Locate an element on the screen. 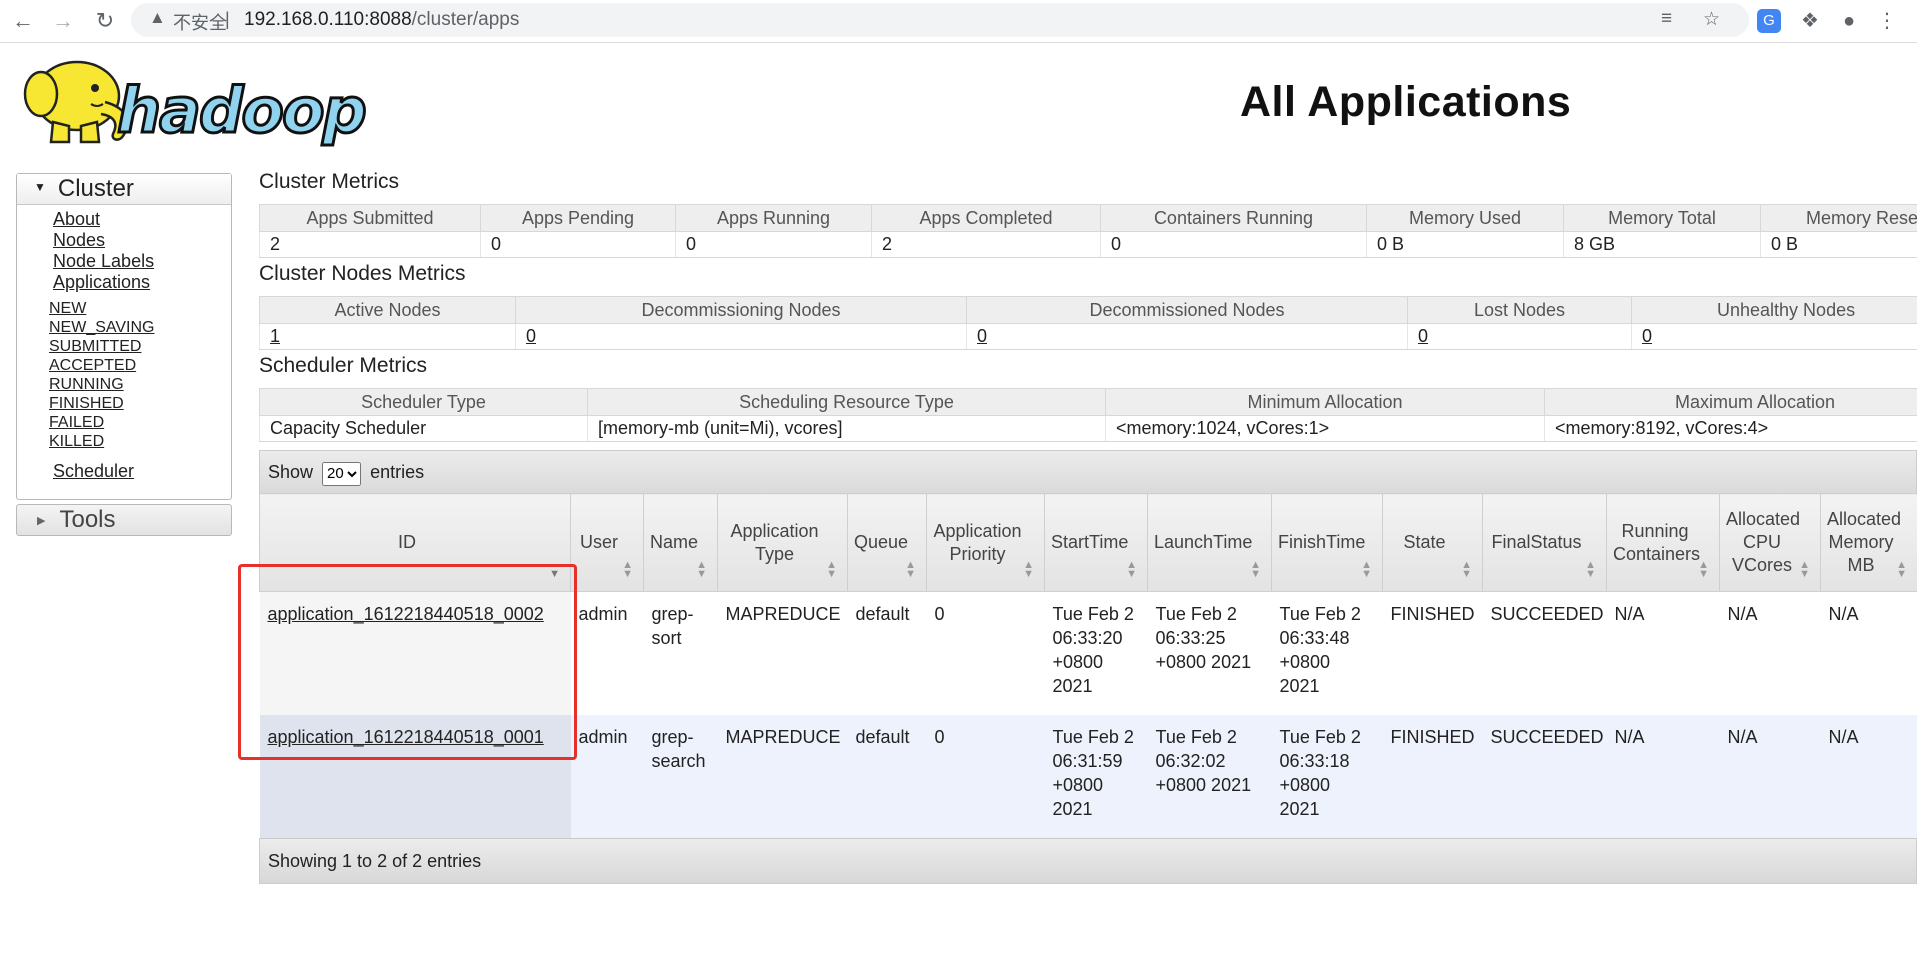  url-text: 192.168.0.110:8088/cluster/apps is located at coordinates (381, 20).